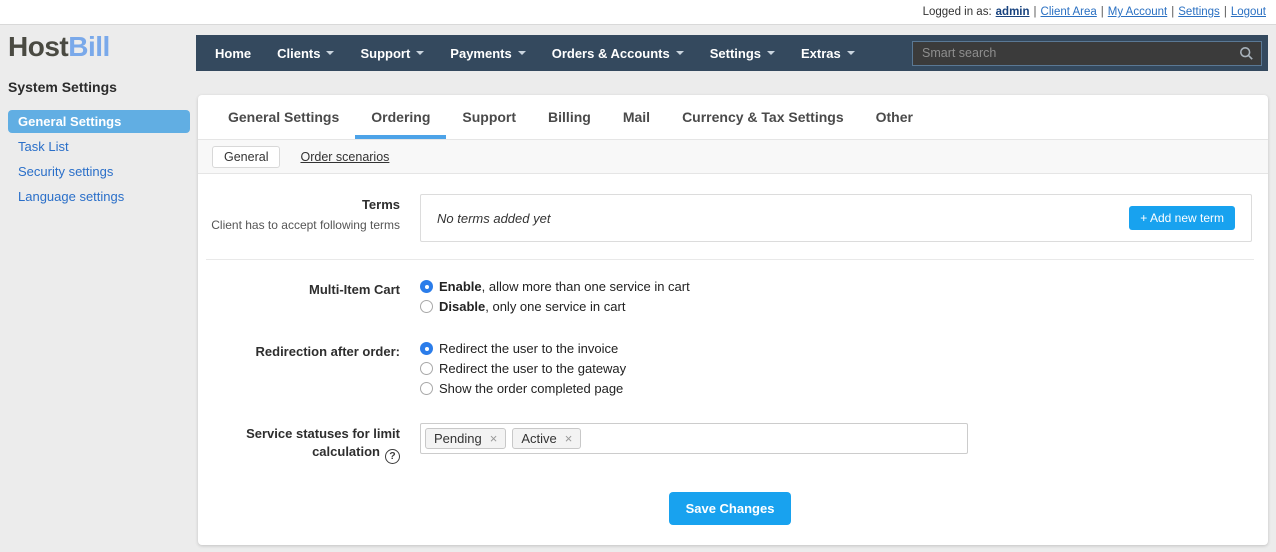  What do you see at coordinates (1137, 12) in the screenshot?
I see `my-account-link: My Account` at bounding box center [1137, 12].